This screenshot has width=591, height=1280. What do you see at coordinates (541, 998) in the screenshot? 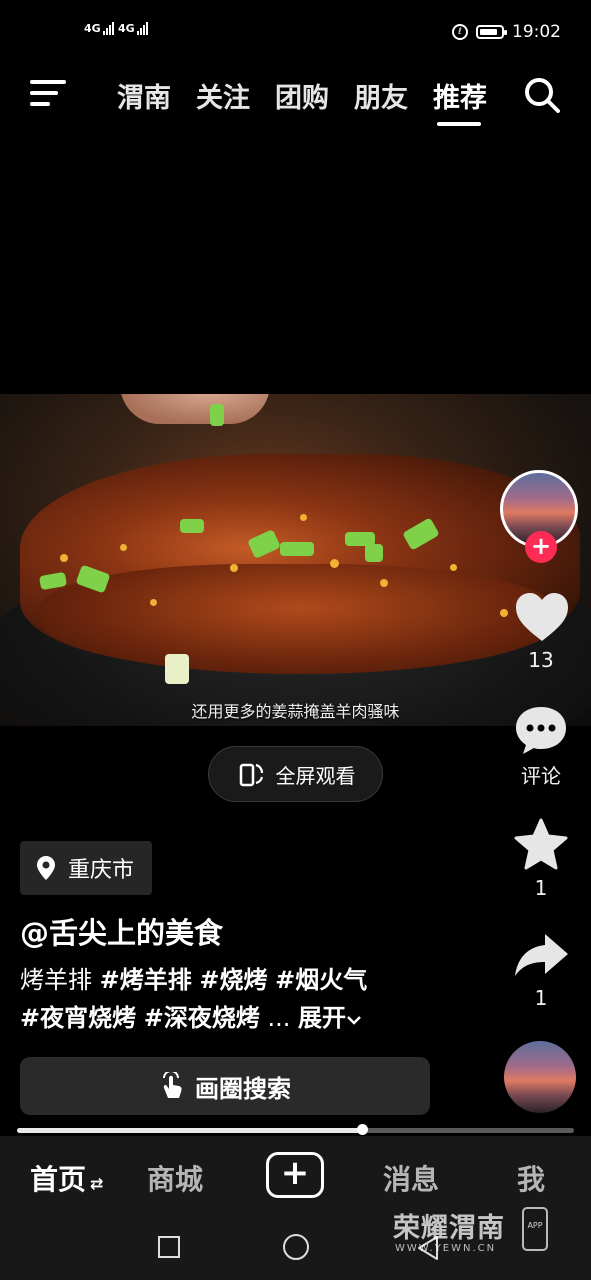
I see `share-count: 1` at bounding box center [541, 998].